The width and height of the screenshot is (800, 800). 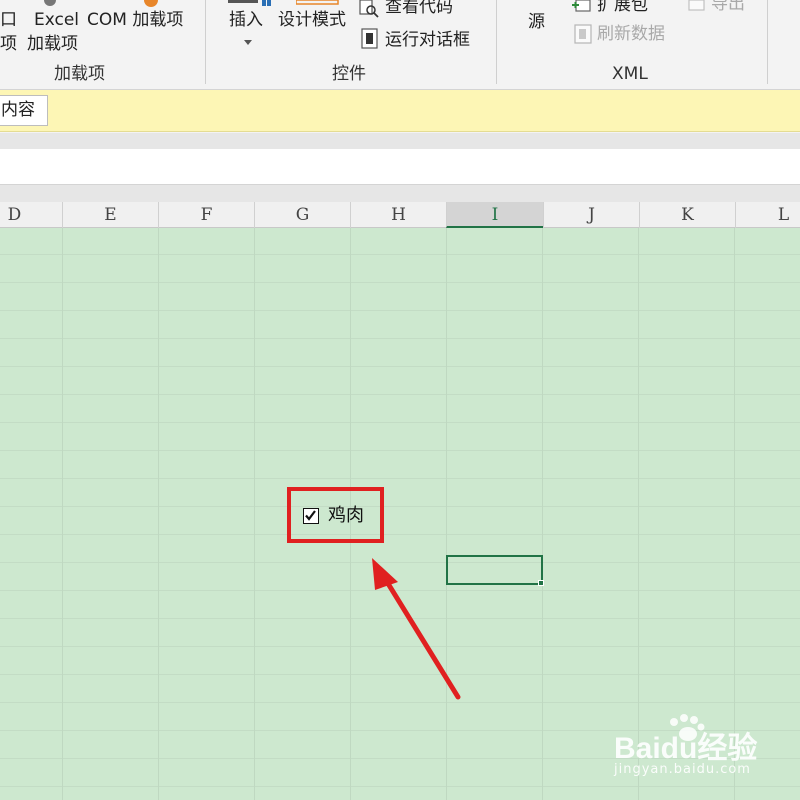 I want to click on formula-bar, so click(x=400, y=167).